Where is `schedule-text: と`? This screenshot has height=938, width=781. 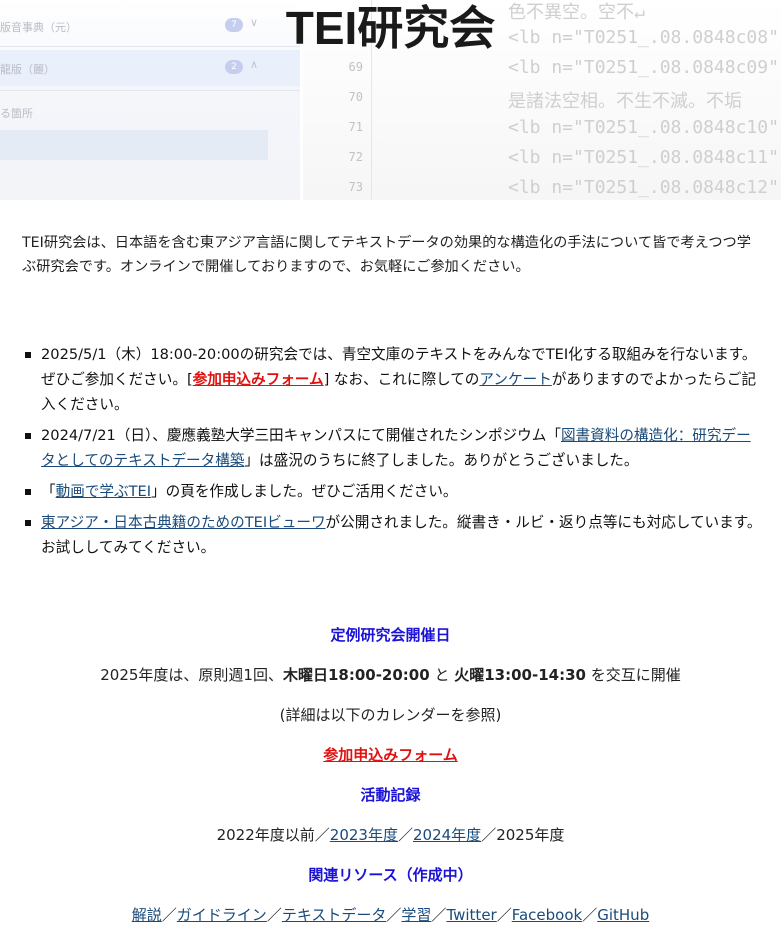
schedule-text: と is located at coordinates (442, 675).